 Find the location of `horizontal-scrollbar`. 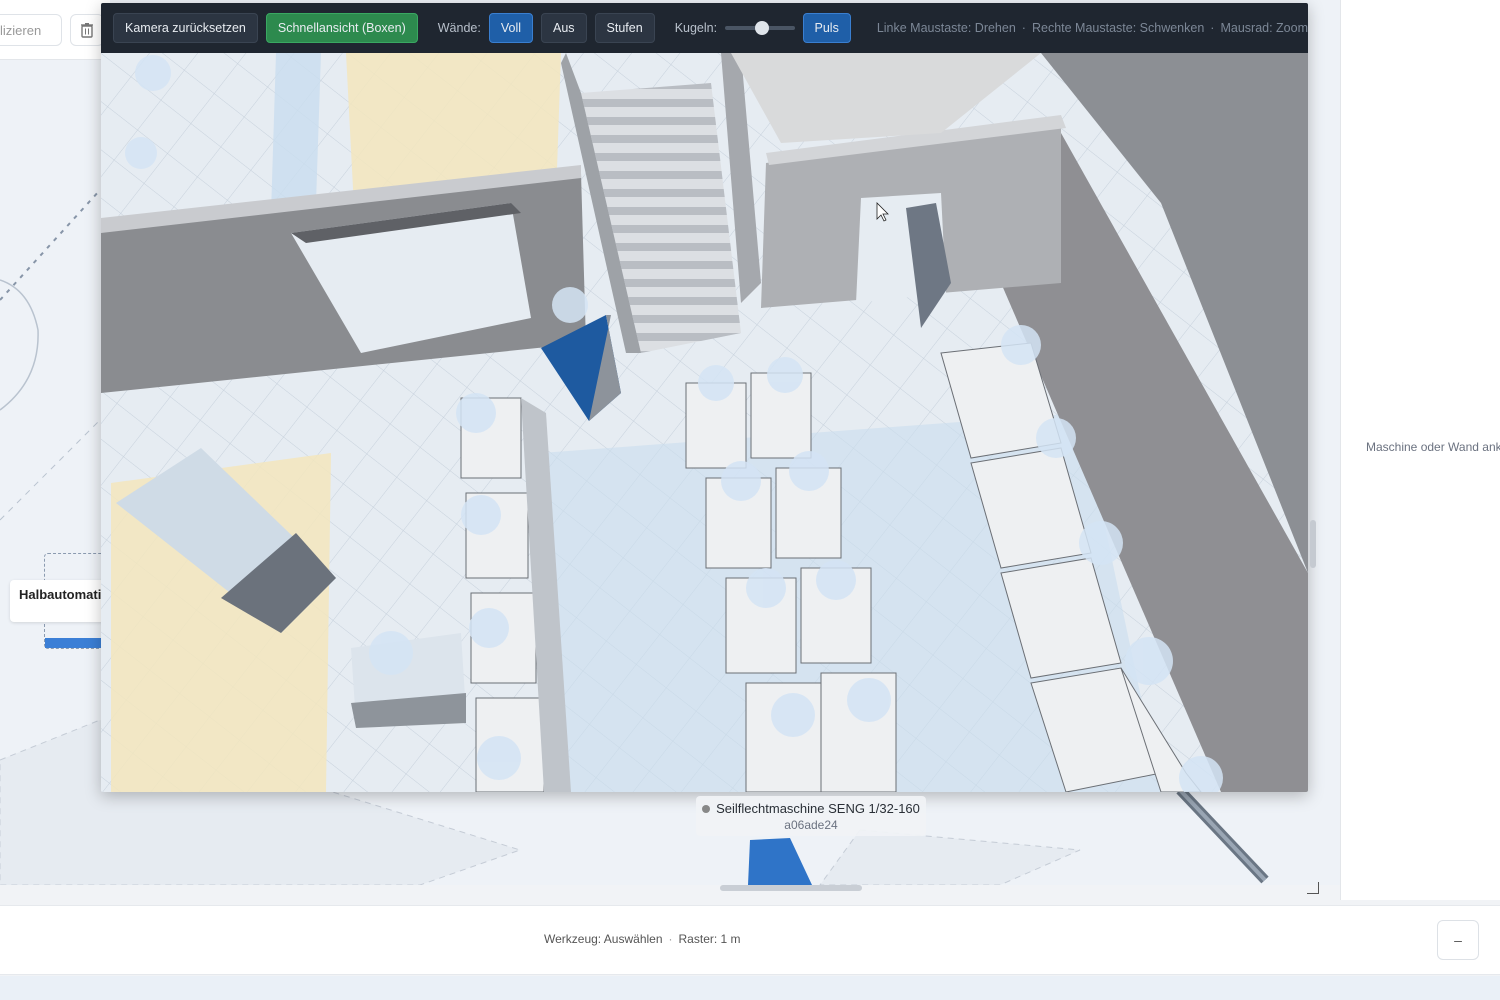

horizontal-scrollbar is located at coordinates (791, 888).